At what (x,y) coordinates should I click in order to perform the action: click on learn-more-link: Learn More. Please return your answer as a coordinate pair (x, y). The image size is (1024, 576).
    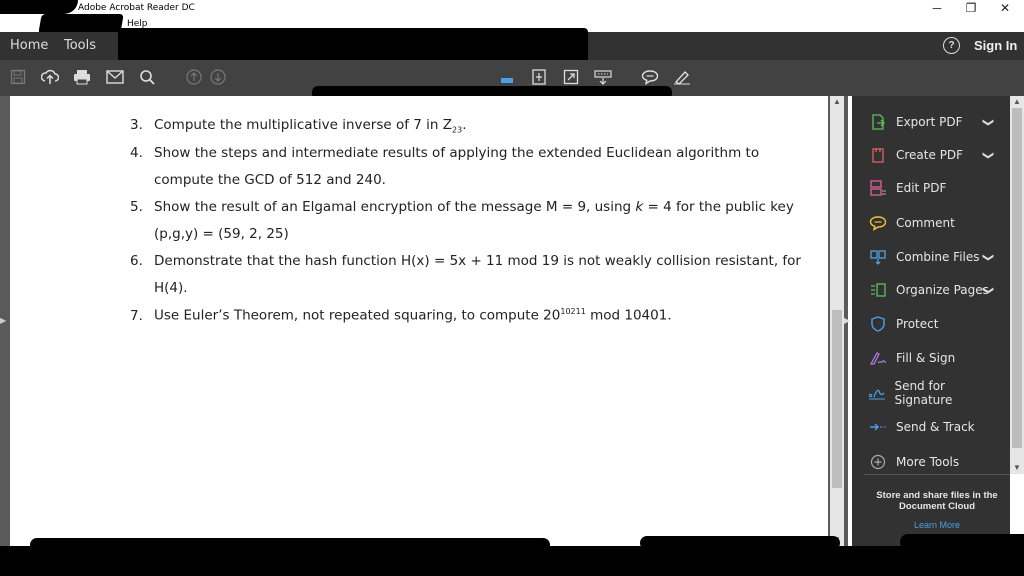
    Looking at the image, I should click on (937, 525).